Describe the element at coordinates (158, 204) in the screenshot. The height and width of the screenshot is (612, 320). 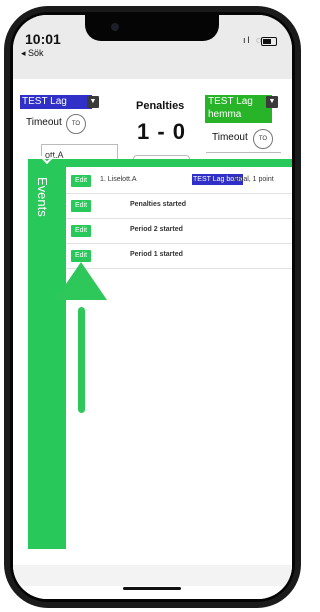
I see `event-description: Penalties started` at that location.